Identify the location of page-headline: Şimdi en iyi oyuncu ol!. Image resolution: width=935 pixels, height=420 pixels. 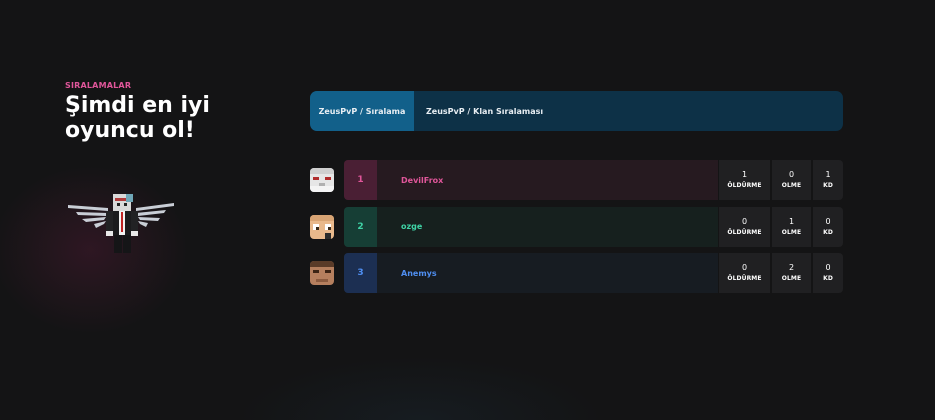
(137, 118).